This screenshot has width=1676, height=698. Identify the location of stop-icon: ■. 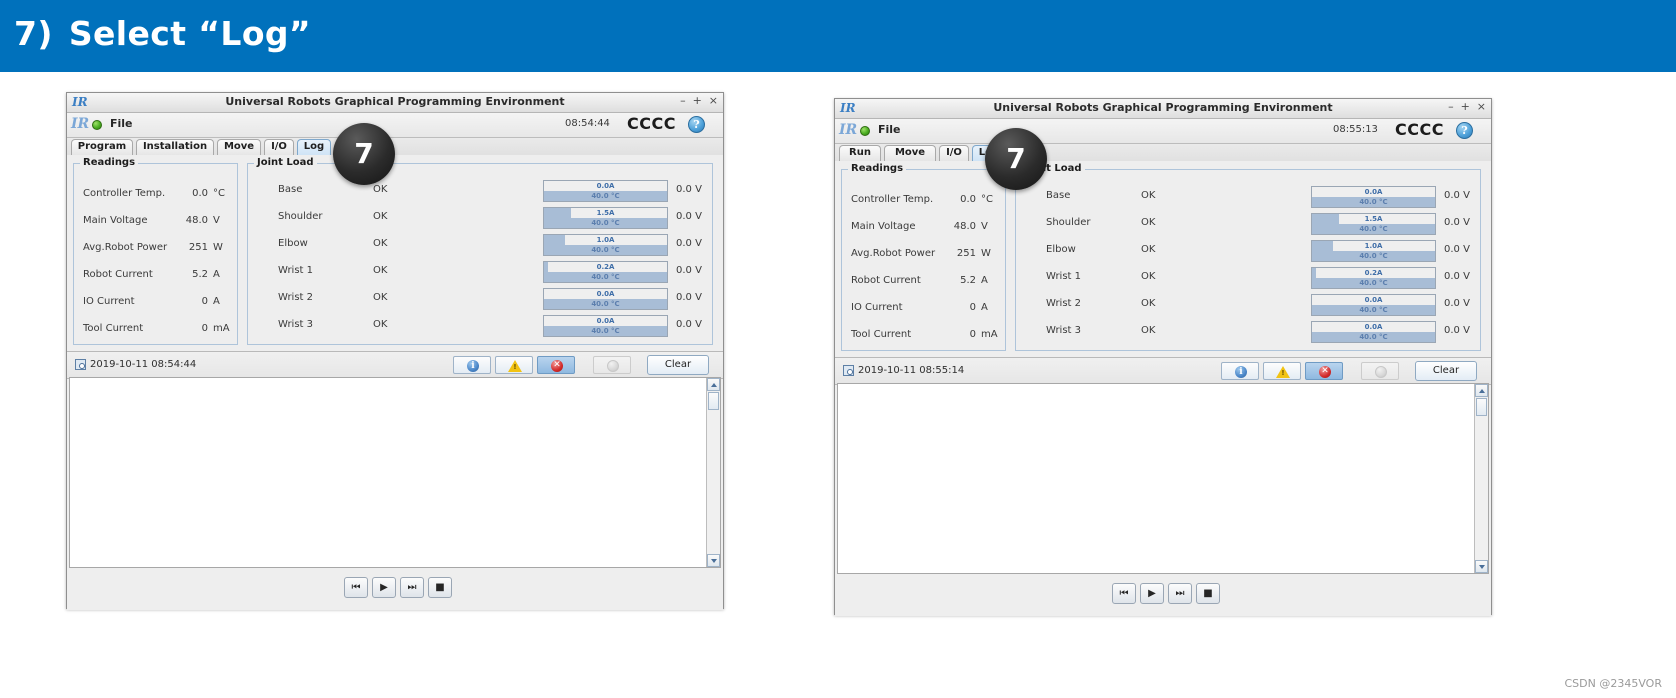
(440, 587).